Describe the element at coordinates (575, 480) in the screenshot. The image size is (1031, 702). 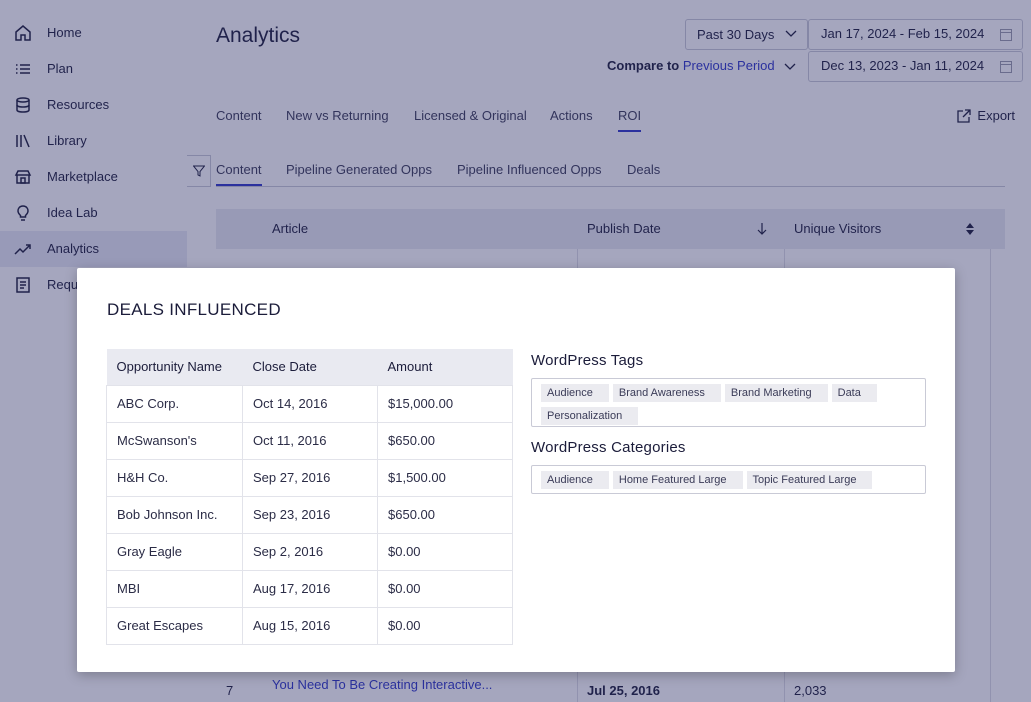
I see `category-chip: Audience` at that location.